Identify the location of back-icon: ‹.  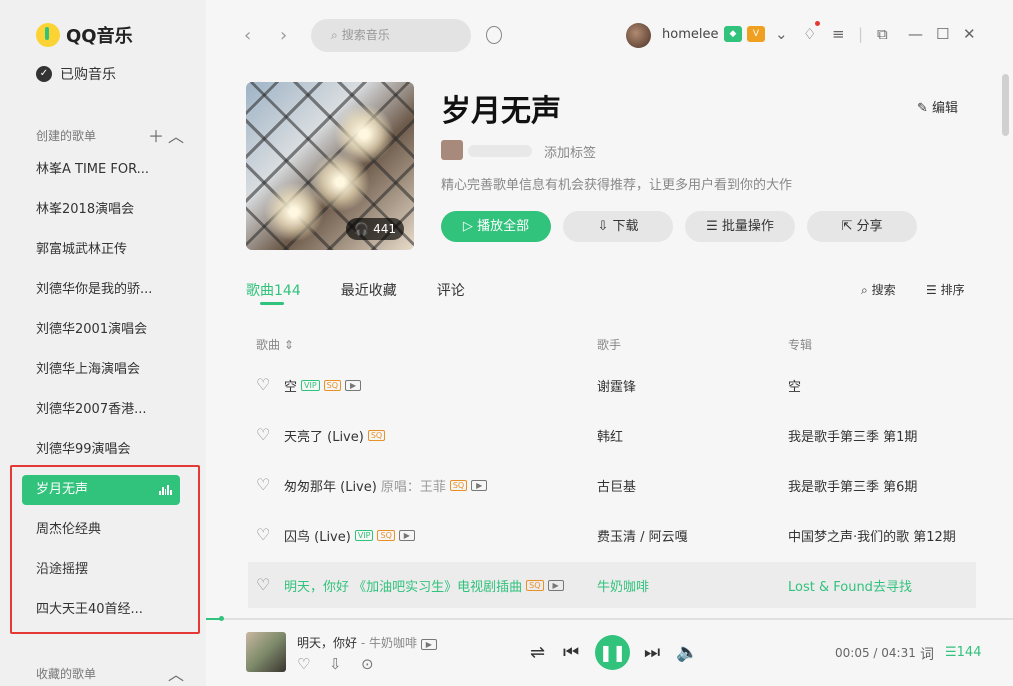
(247, 35).